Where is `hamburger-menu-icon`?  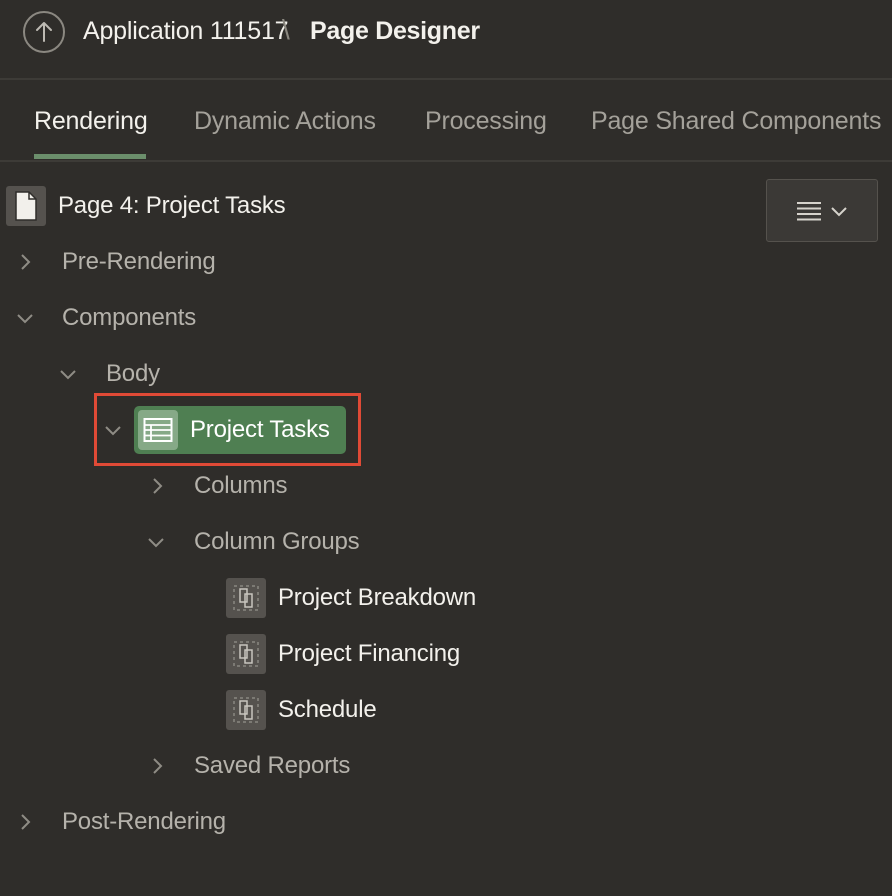
hamburger-menu-icon is located at coordinates (809, 210).